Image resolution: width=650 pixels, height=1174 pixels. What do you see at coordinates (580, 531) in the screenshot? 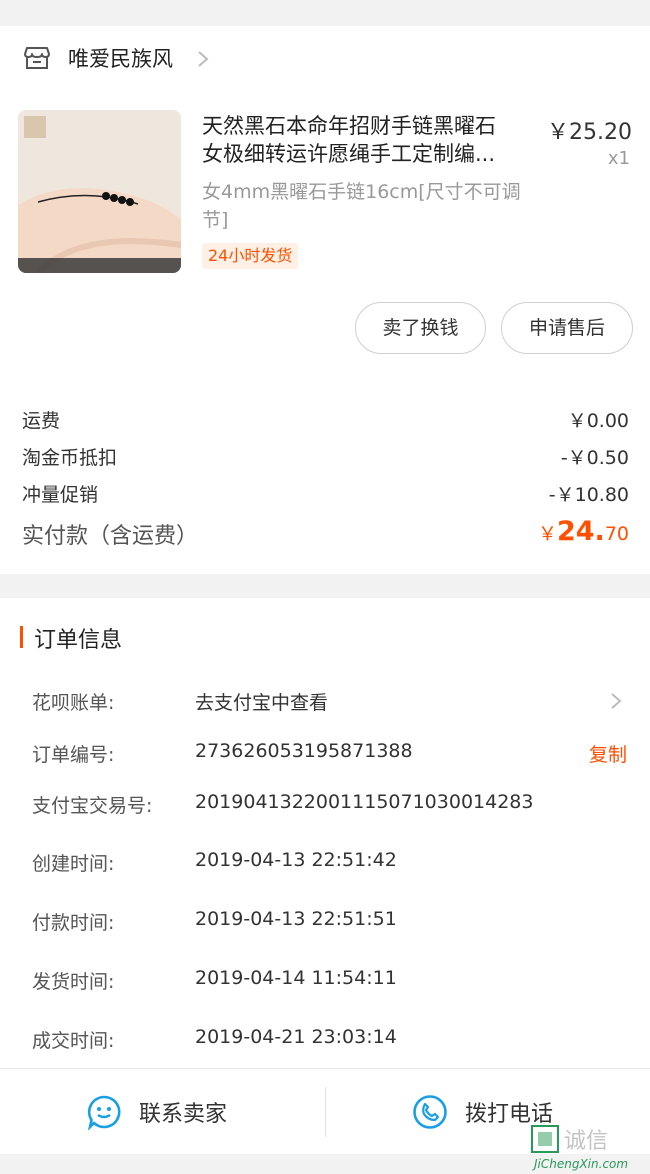
I see `paid-integer: 24.` at bounding box center [580, 531].